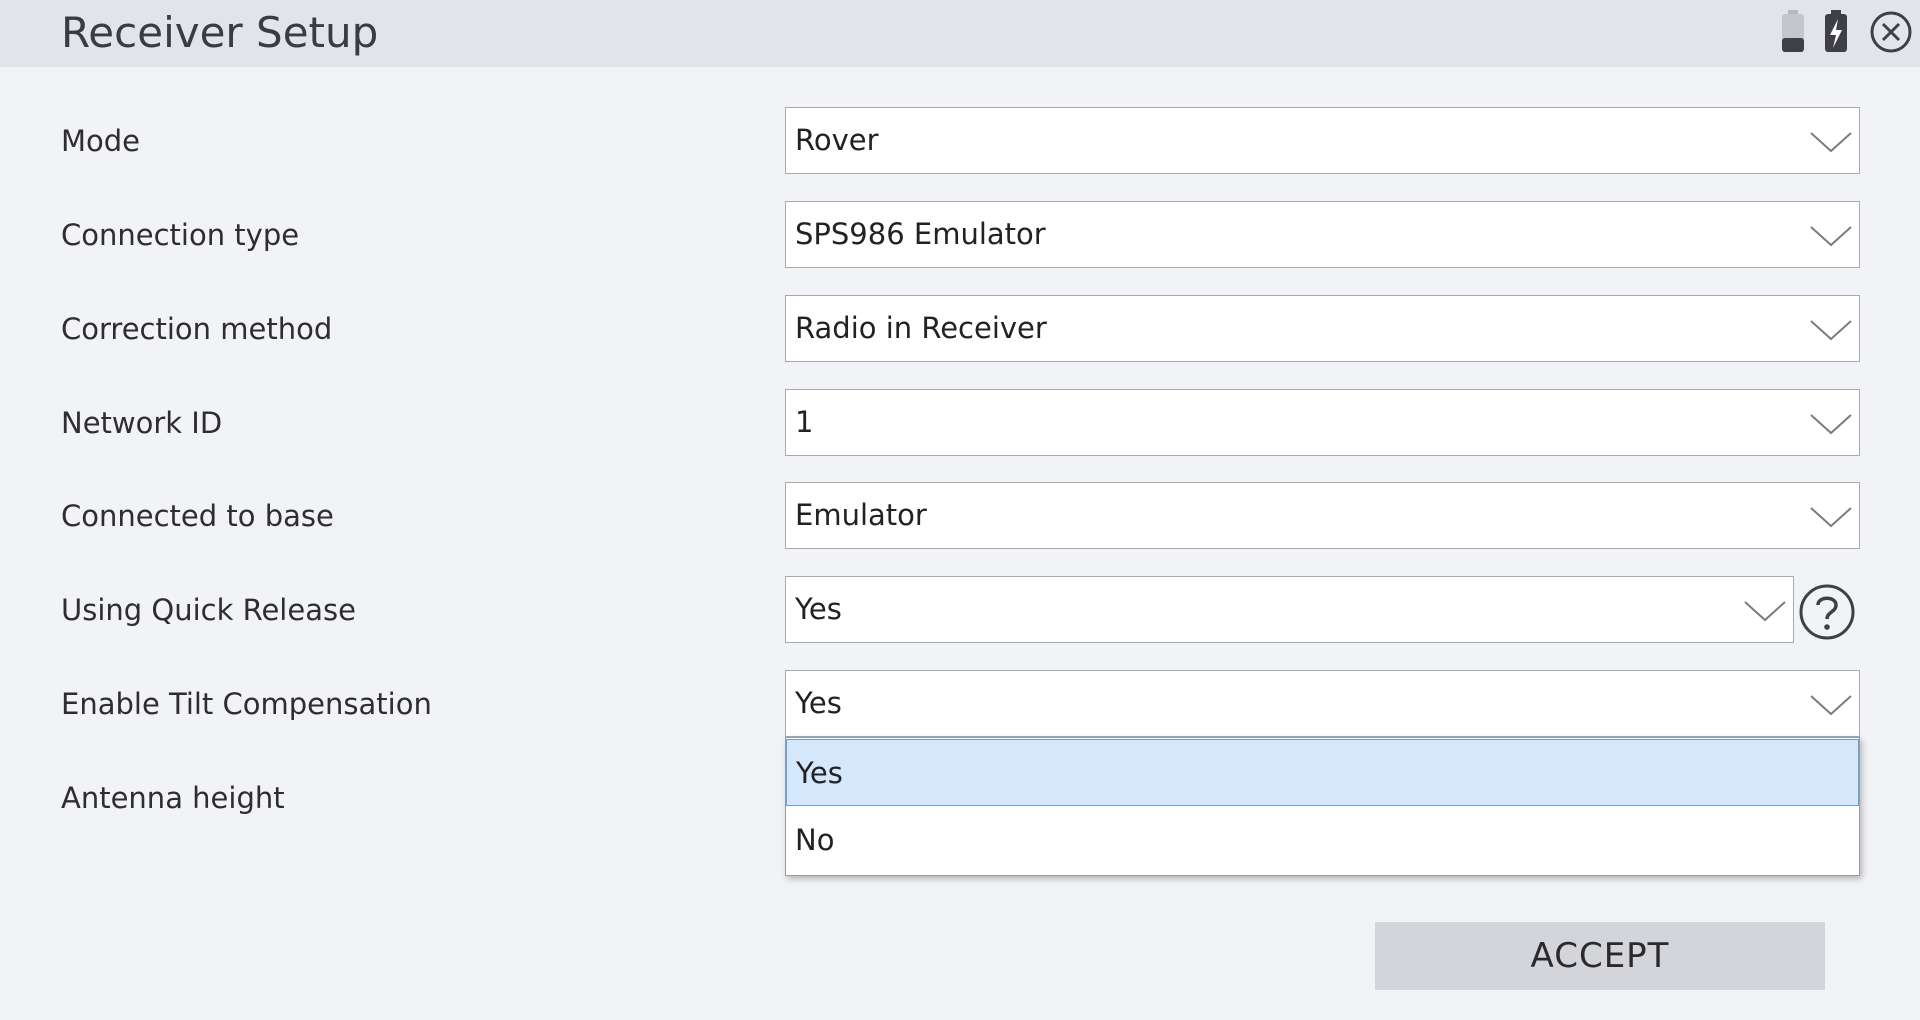  I want to click on correction-method-label: Correction method, so click(197, 329).